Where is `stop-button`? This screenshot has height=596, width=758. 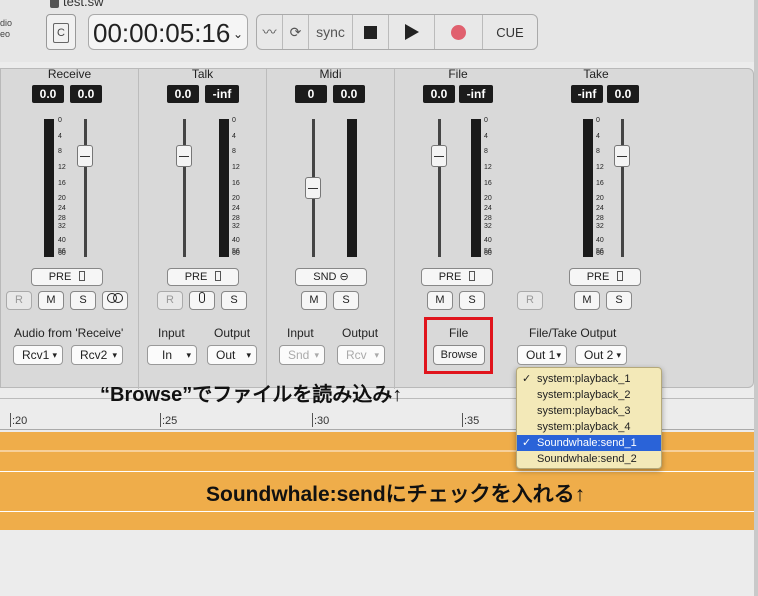 stop-button is located at coordinates (371, 32).